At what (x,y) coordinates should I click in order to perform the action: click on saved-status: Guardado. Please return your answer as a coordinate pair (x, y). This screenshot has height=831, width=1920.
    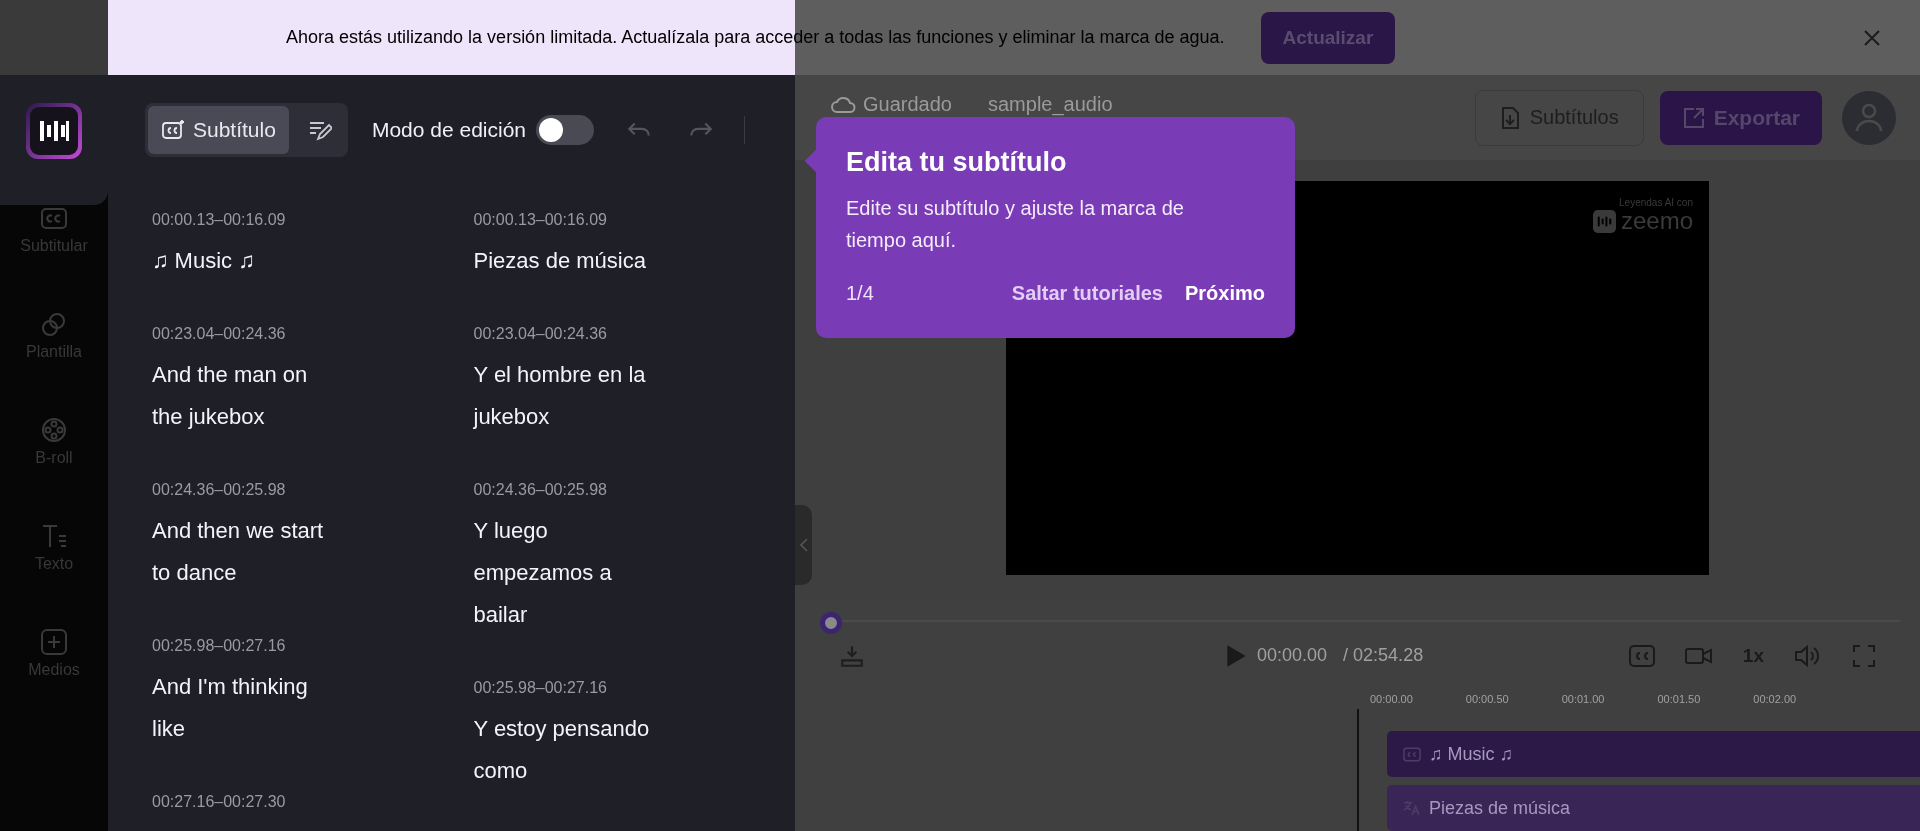
    Looking at the image, I should click on (907, 104).